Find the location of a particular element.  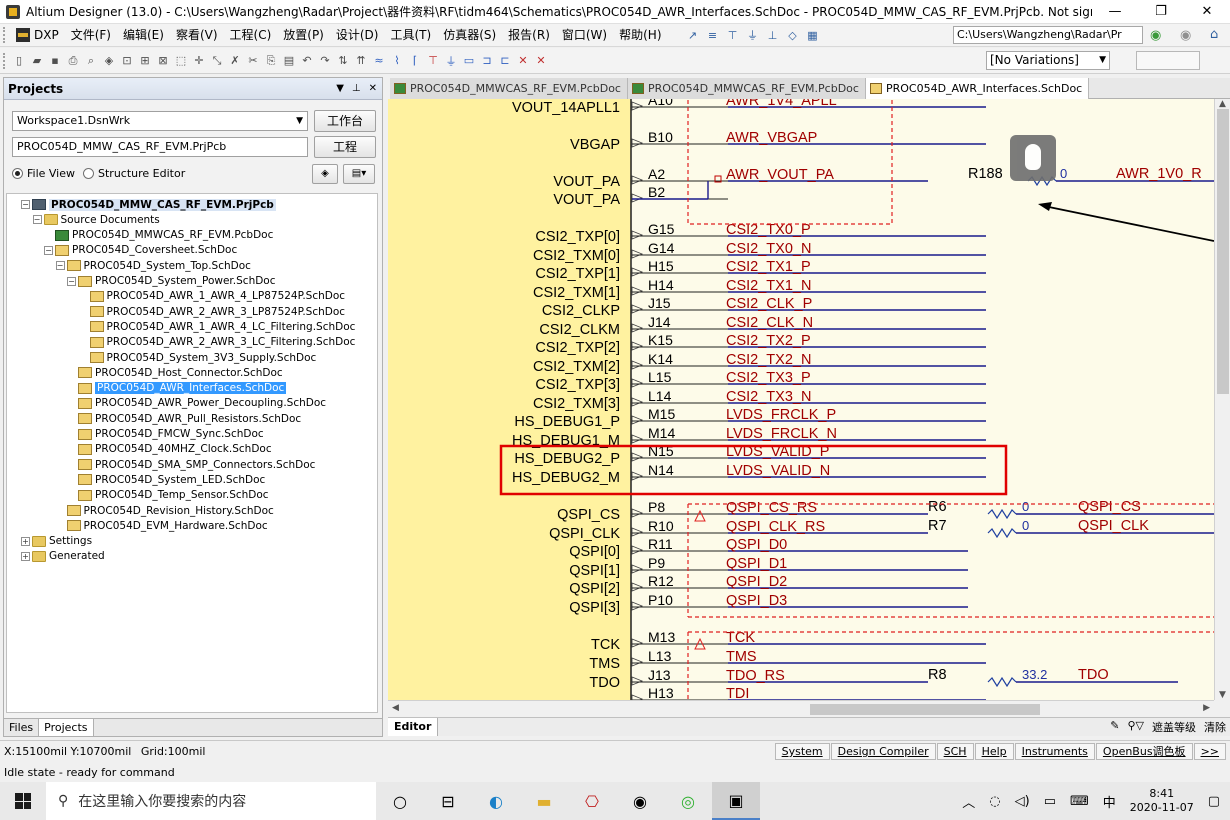

grid-icon: ▦ is located at coordinates (813, 35).